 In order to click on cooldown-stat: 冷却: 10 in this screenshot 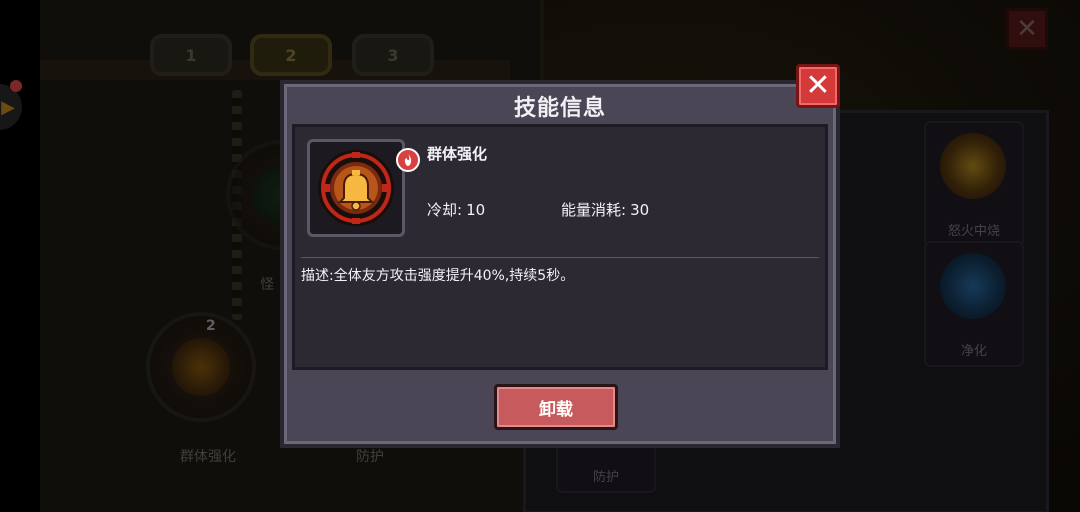, I will do `click(456, 209)`.